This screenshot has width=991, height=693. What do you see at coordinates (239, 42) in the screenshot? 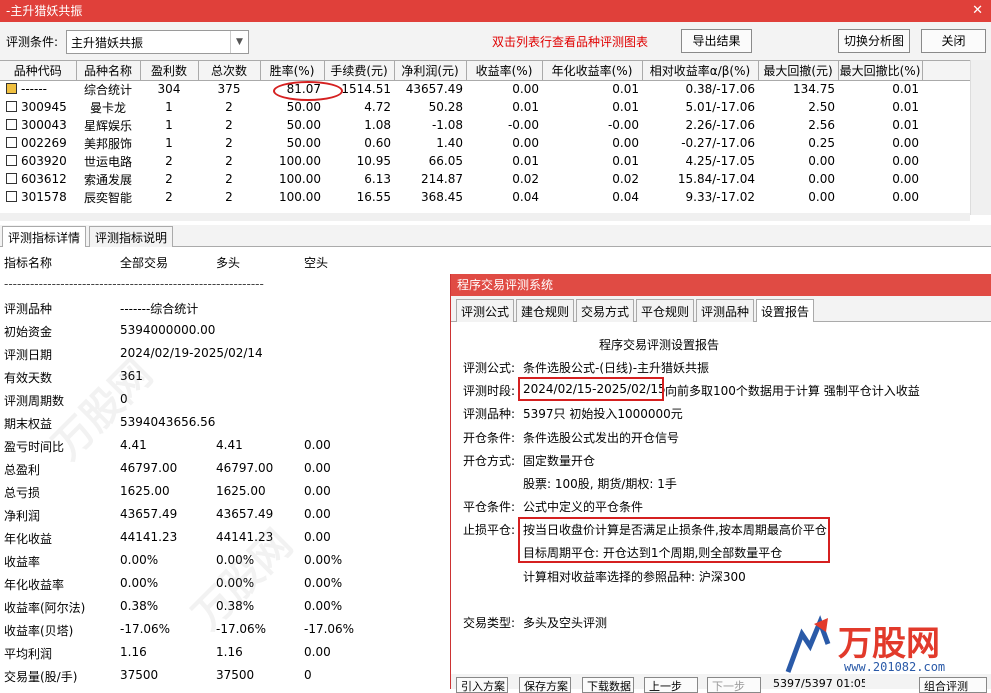
I see `chevron-down-icon: ▼` at bounding box center [239, 42].